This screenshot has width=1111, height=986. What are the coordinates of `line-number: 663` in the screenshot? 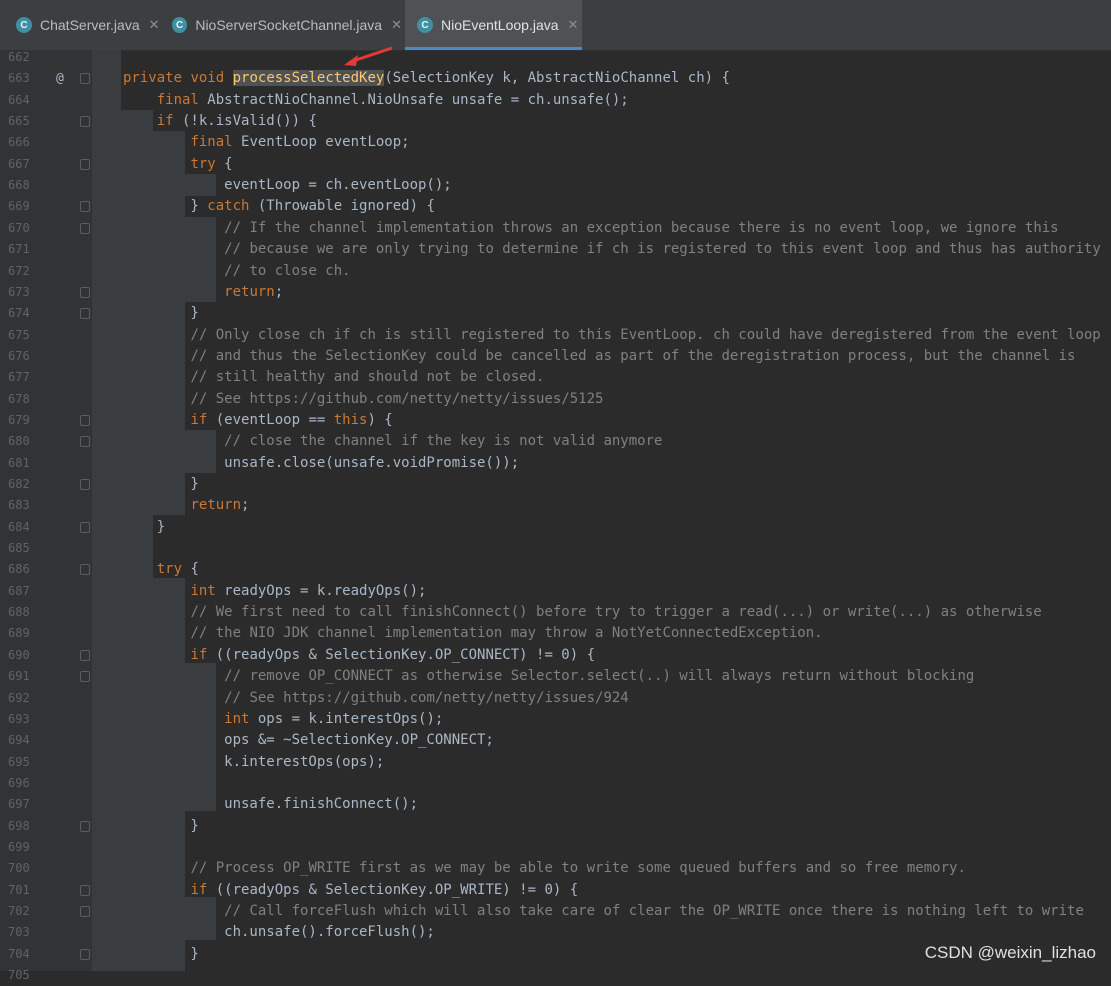 It's located at (19, 78).